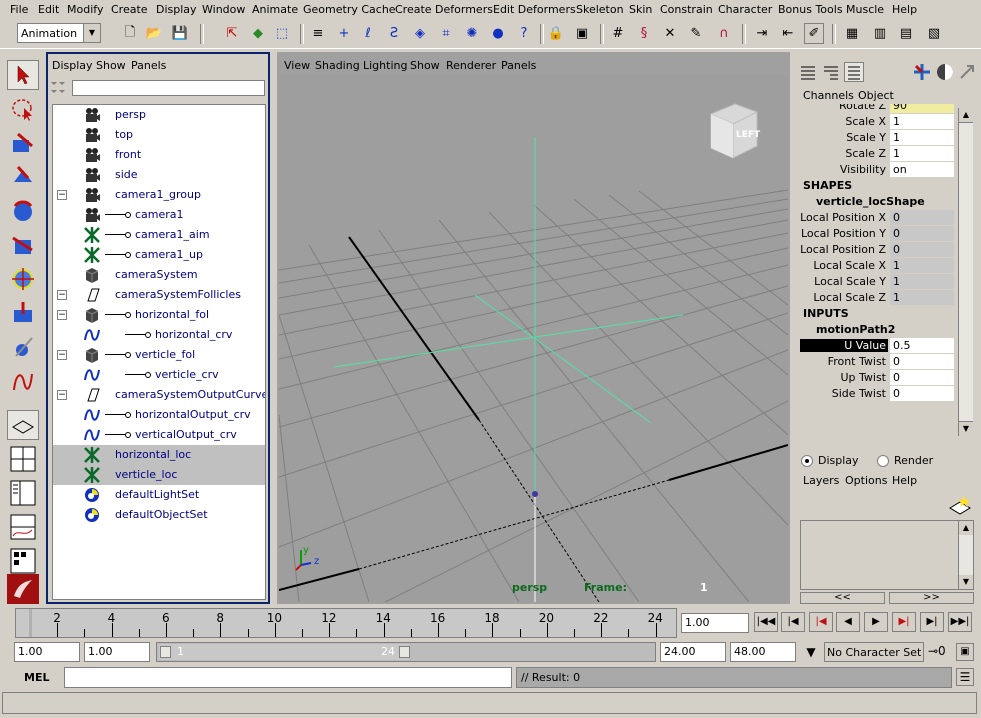 The image size is (981, 718). What do you see at coordinates (843, 217) in the screenshot?
I see `channel-label: Local Position X` at bounding box center [843, 217].